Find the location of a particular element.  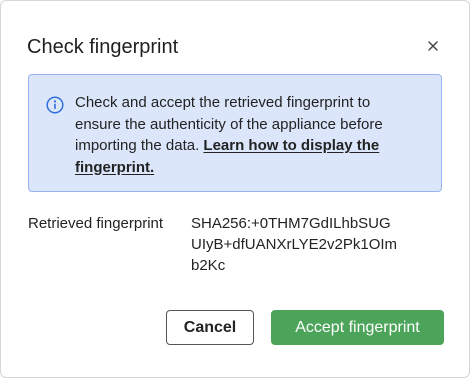

dialog-title: Check fingerprint is located at coordinates (103, 47).